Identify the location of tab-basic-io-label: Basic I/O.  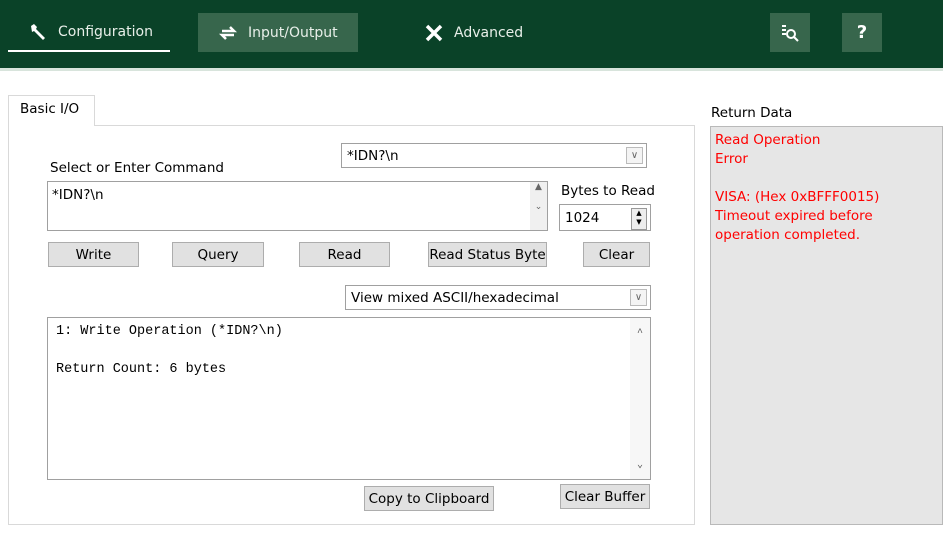
(50, 109).